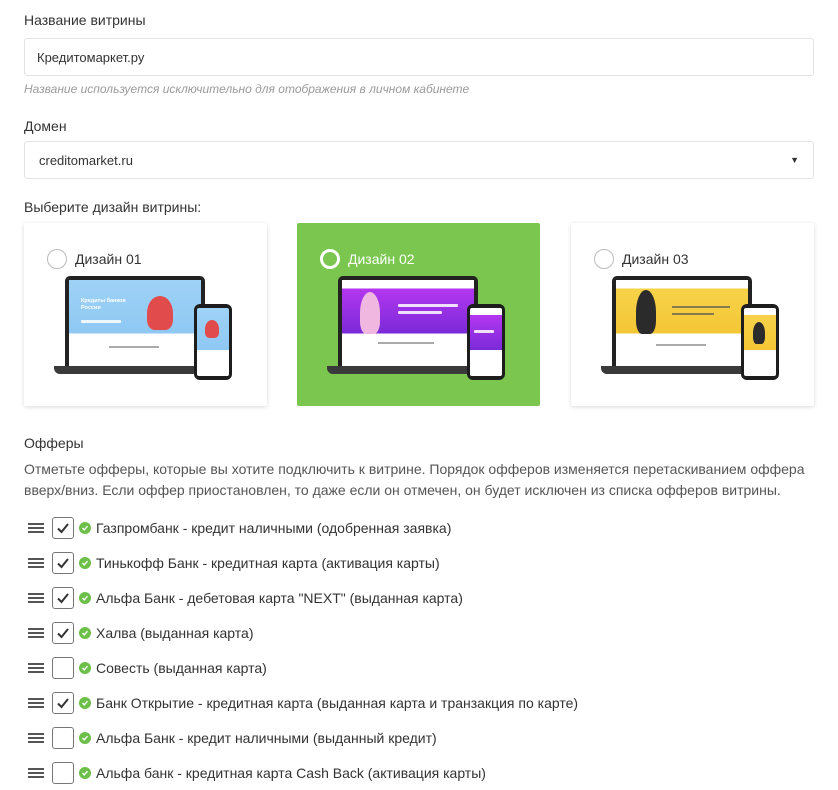  I want to click on design-card-01: Дизайн 01 Кредиты банков России, so click(145, 314).